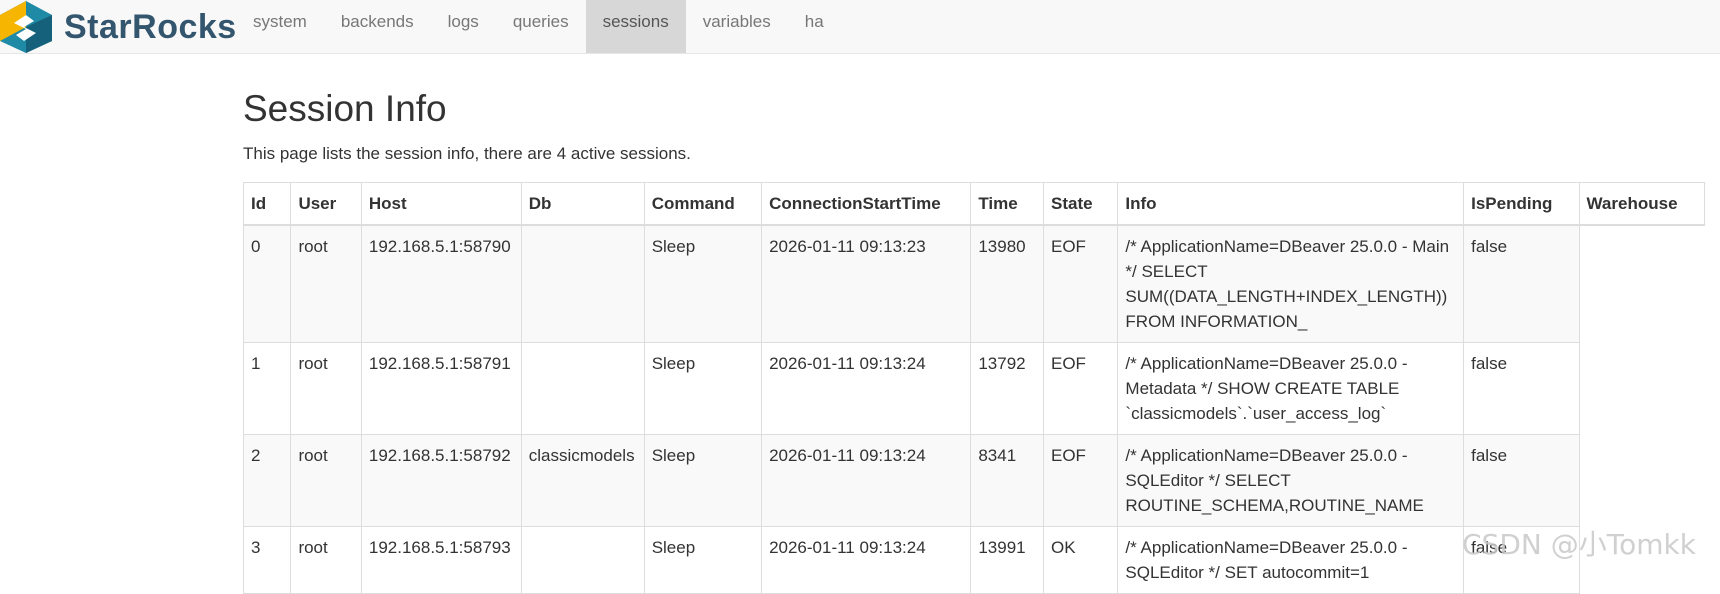 The height and width of the screenshot is (594, 1720). What do you see at coordinates (267, 204) in the screenshot?
I see `column-header: Id` at bounding box center [267, 204].